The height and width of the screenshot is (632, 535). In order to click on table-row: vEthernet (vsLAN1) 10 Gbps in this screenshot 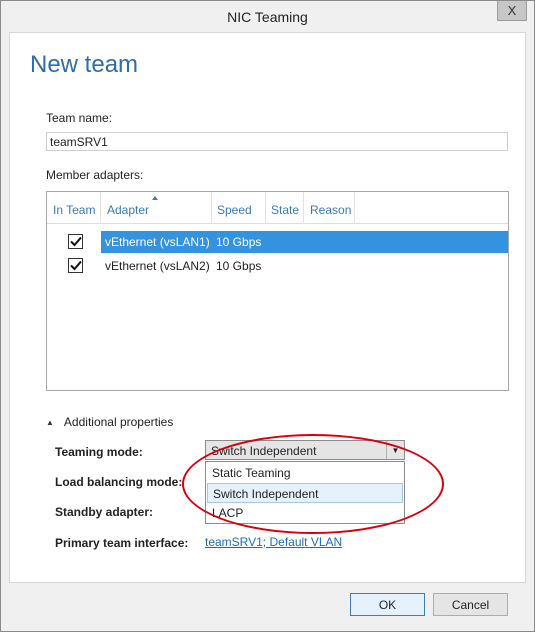, I will do `click(277, 242)`.